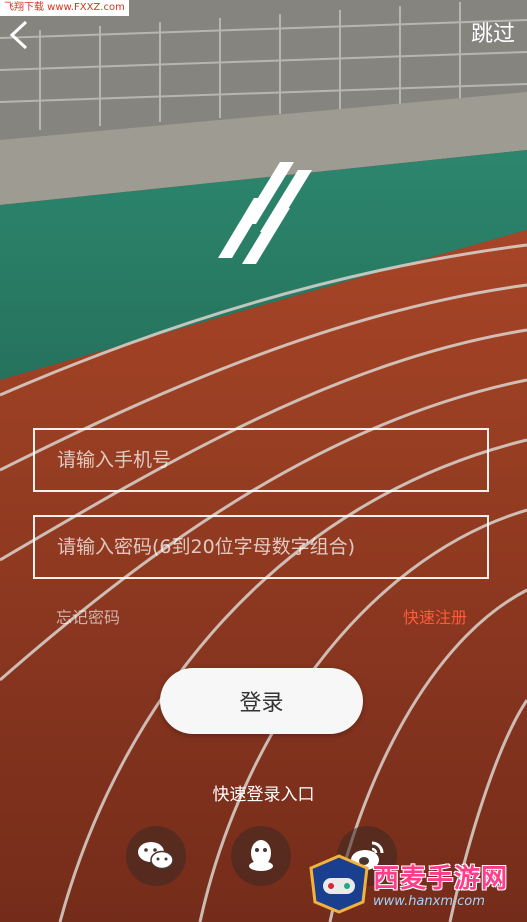 The image size is (527, 922). I want to click on chevron-left-icon, so click(18, 35).